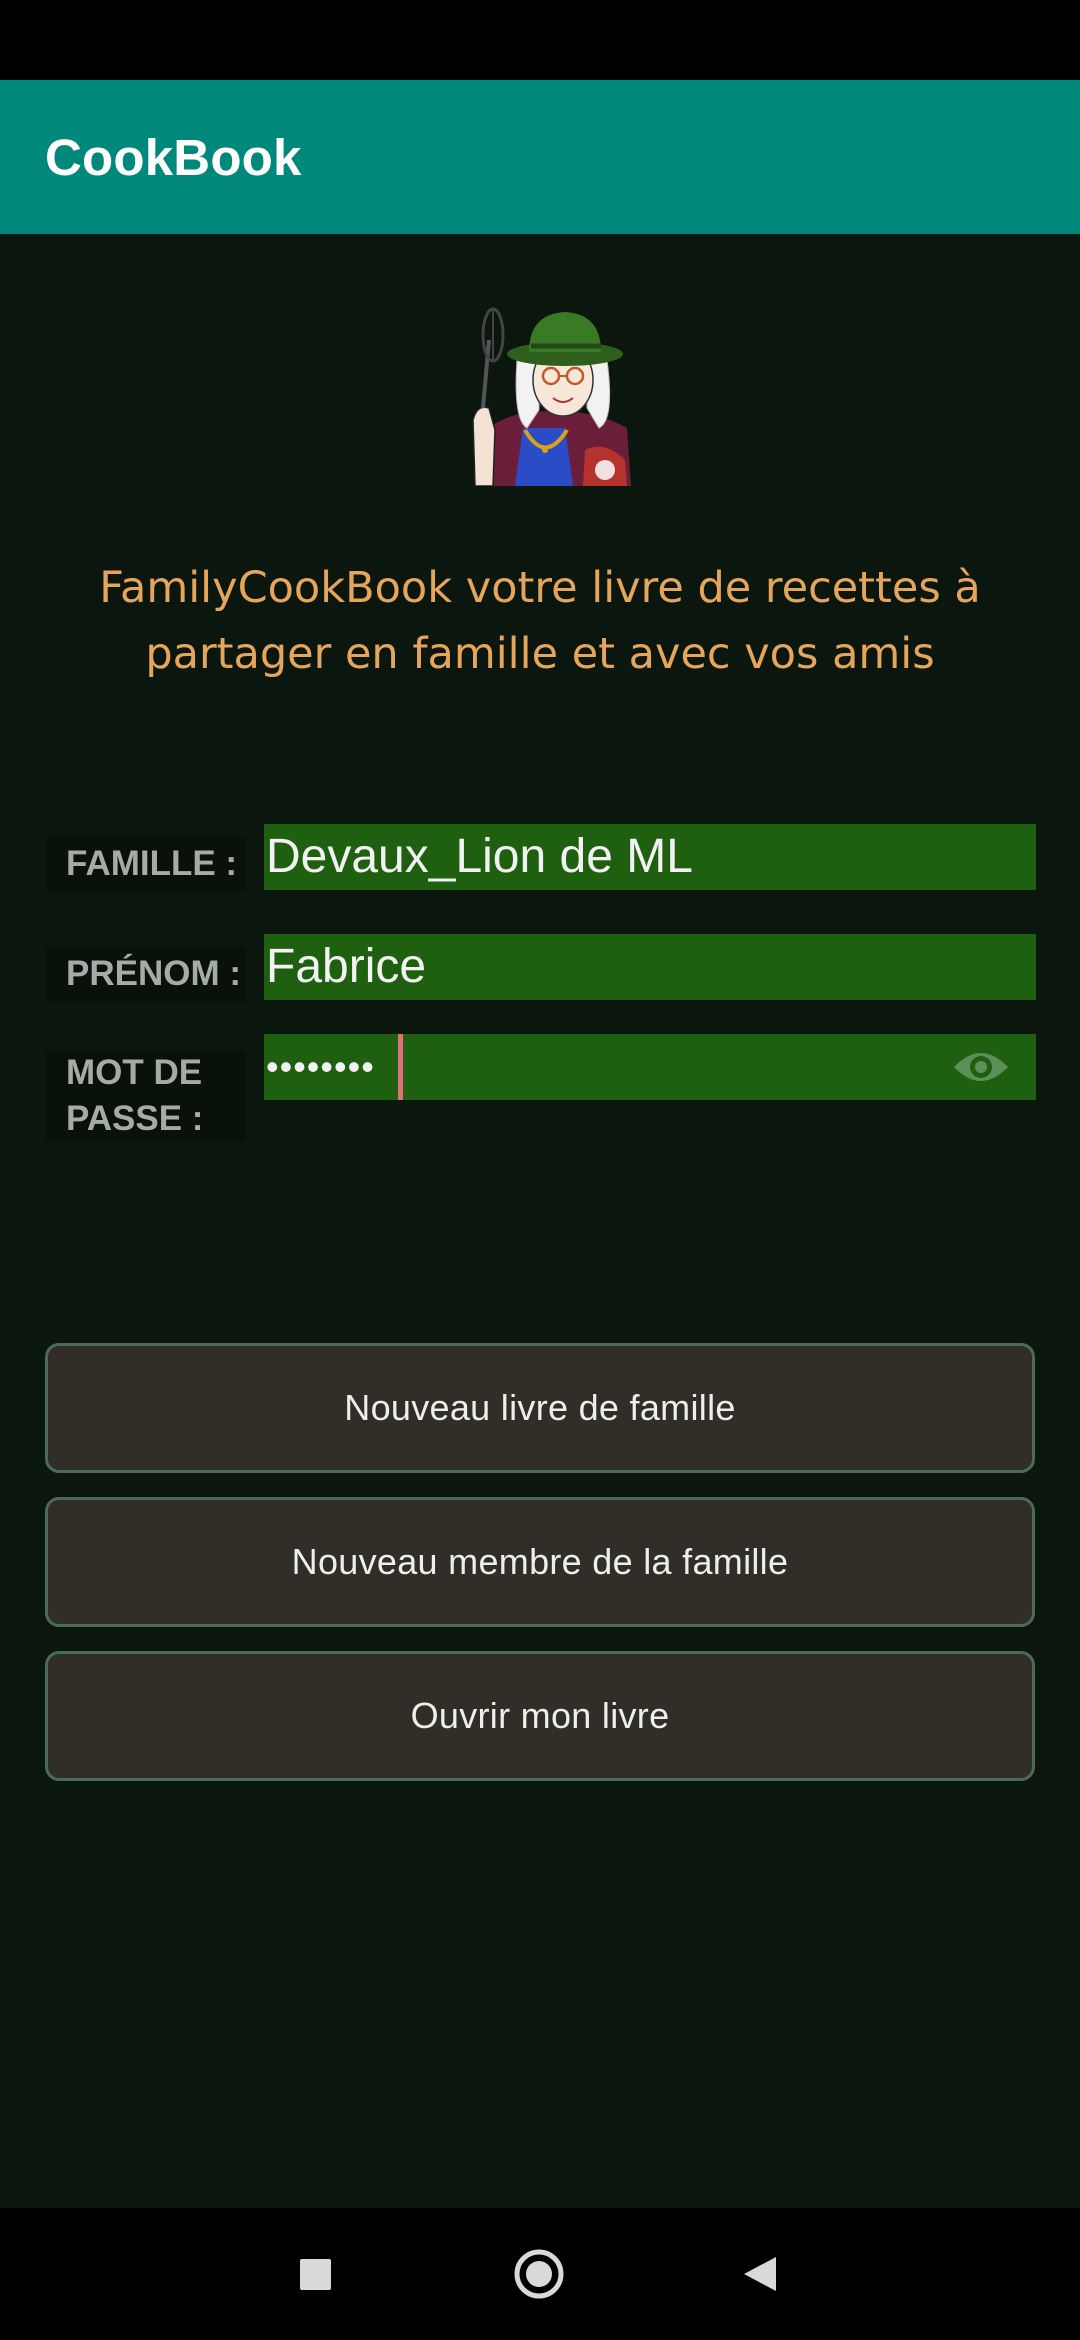  Describe the element at coordinates (135, 1118) in the screenshot. I see `password-label-line-2: PASSE :` at that location.